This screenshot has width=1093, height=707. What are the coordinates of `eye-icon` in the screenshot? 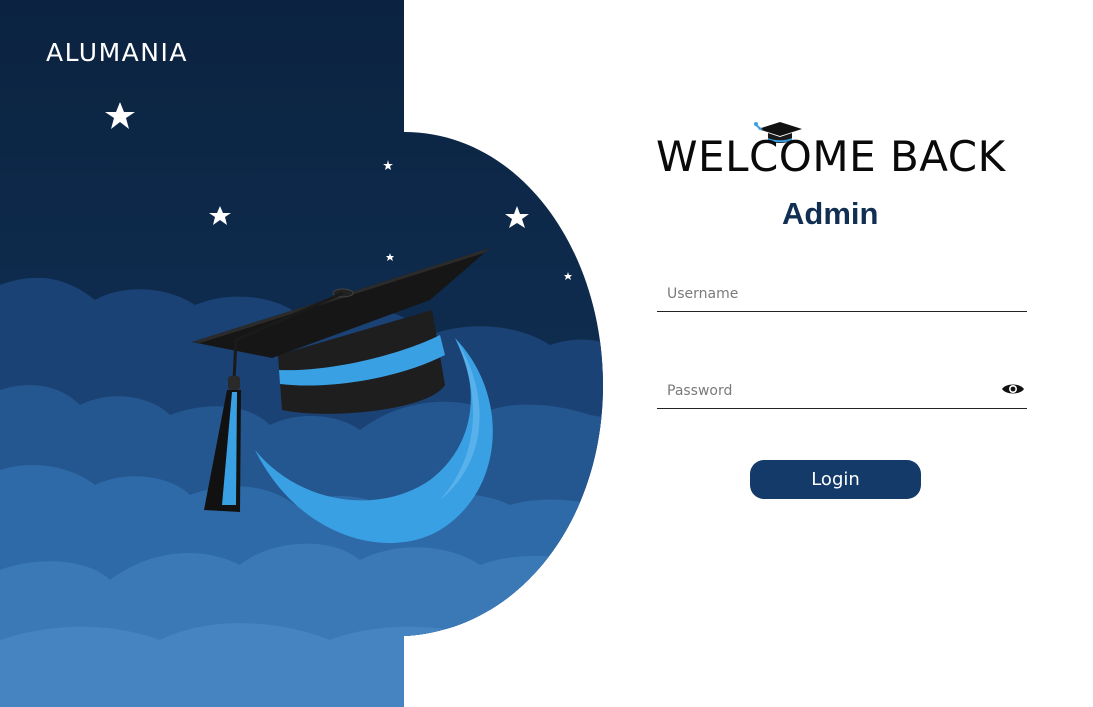 It's located at (1013, 389).